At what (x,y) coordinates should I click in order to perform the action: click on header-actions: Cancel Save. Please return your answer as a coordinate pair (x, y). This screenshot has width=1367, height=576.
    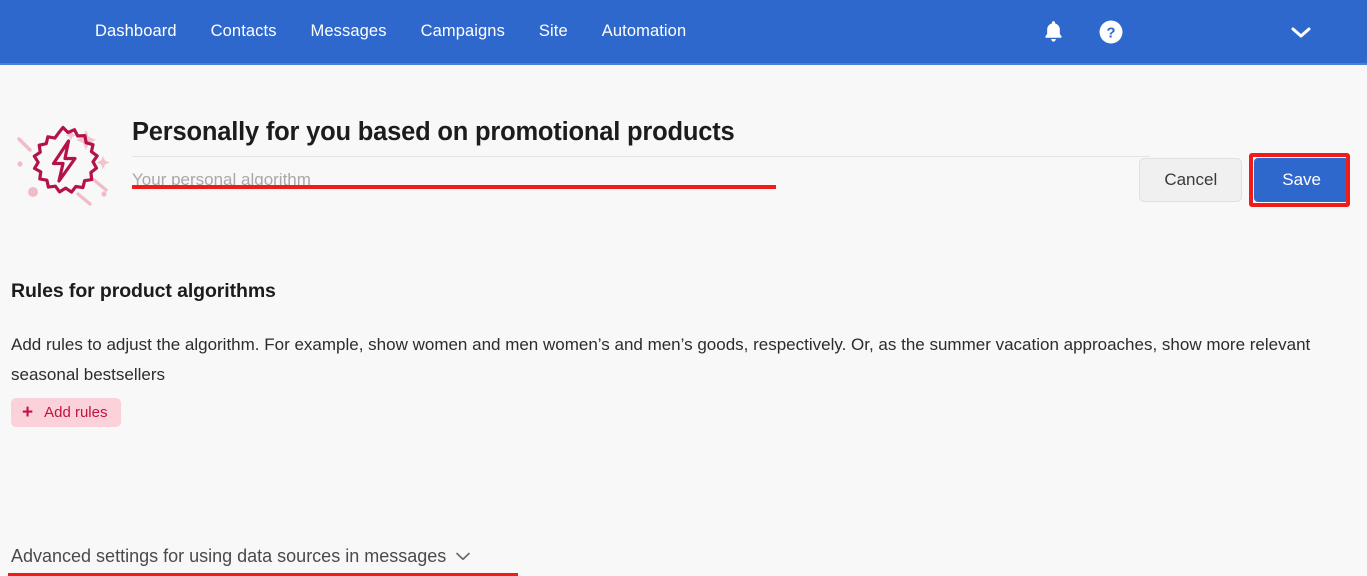
    Looking at the image, I should click on (1245, 180).